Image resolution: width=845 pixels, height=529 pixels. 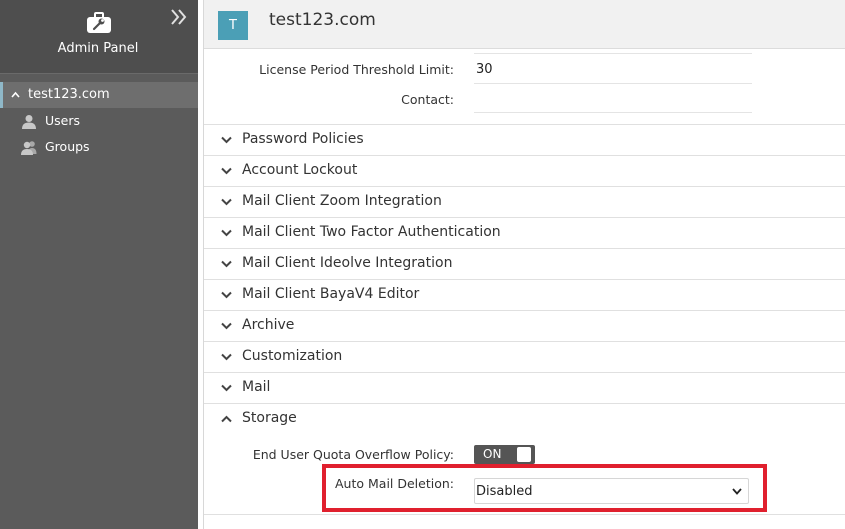 I want to click on section-password-policies: Password Policies, so click(x=524, y=139).